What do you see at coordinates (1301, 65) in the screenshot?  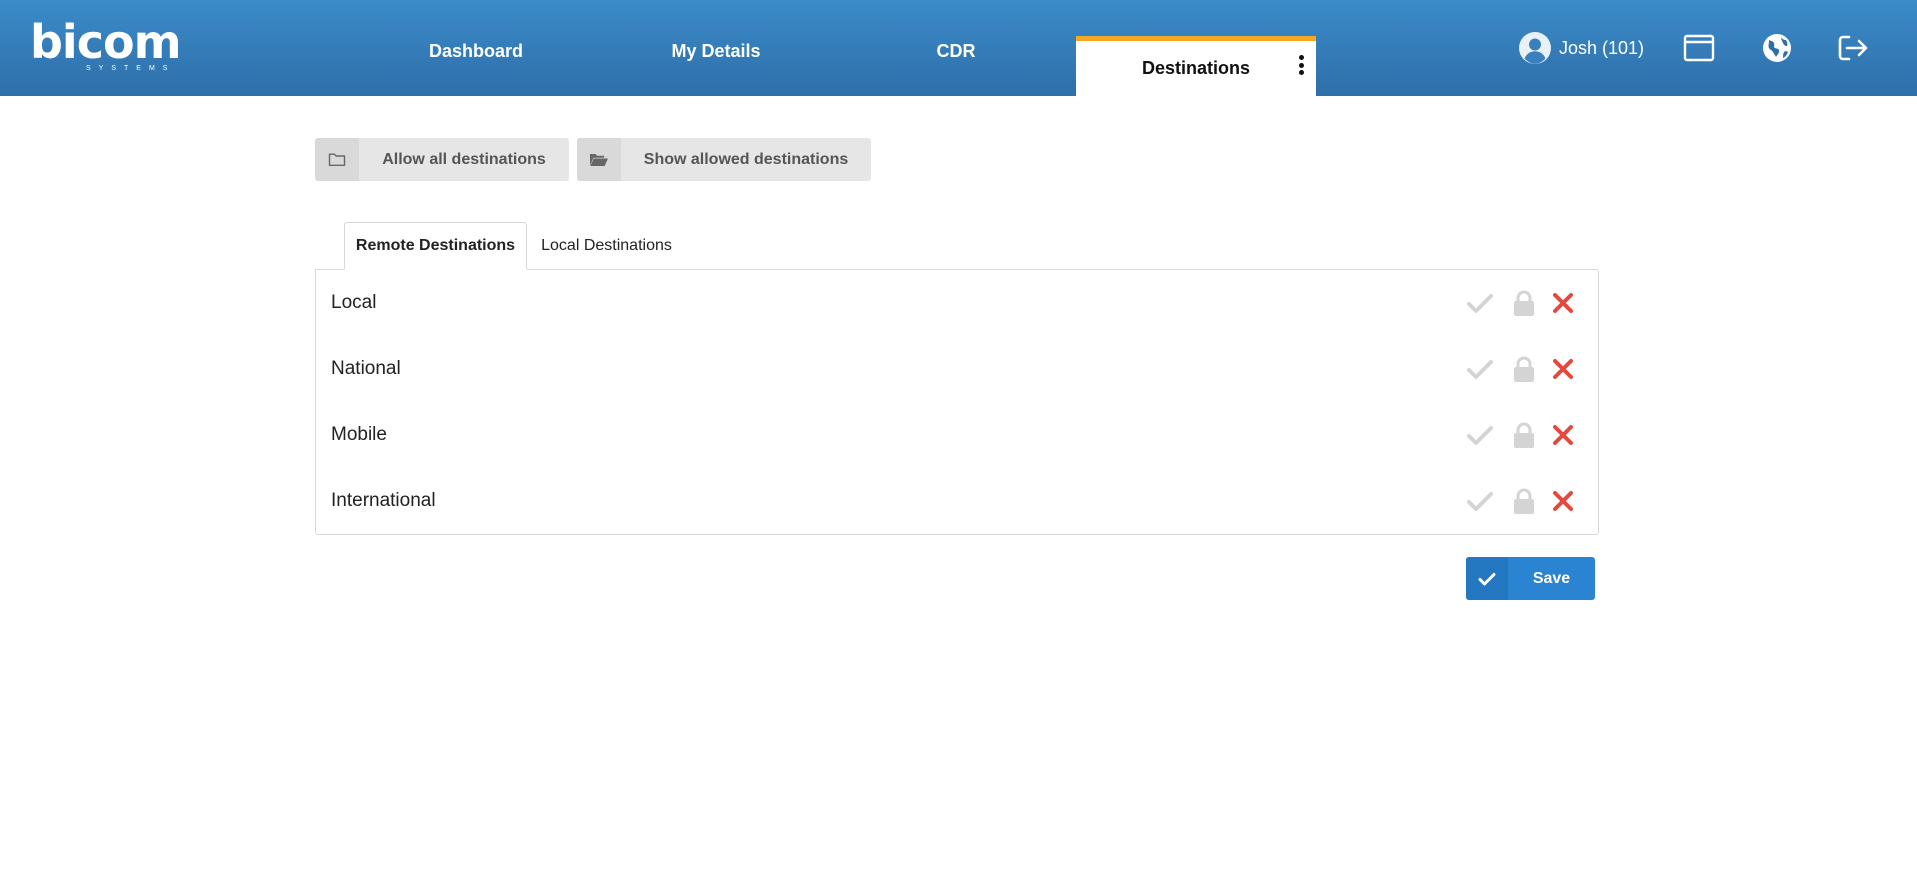 I see `more-menu-icon` at bounding box center [1301, 65].